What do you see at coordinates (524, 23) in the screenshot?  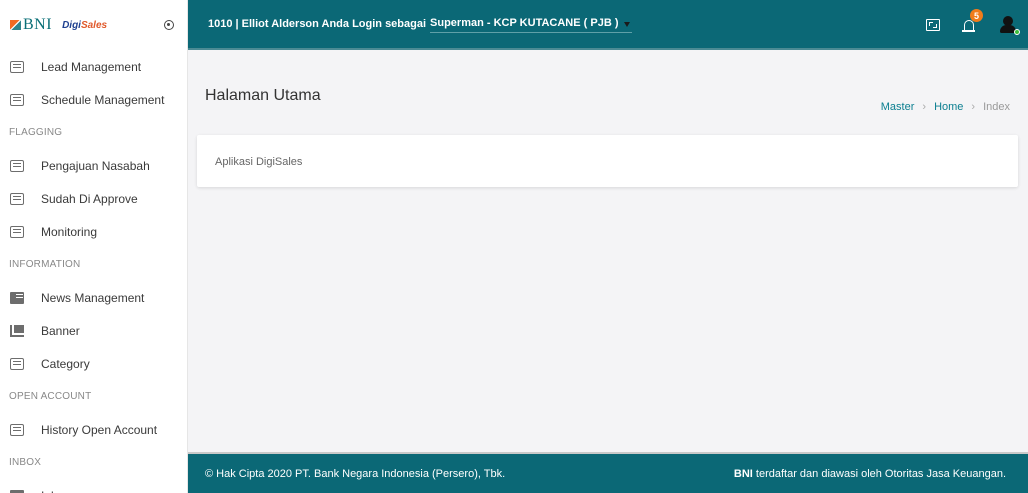 I see `role-select-value: Superman - KCP KUTACANE ( PJB )` at bounding box center [524, 23].